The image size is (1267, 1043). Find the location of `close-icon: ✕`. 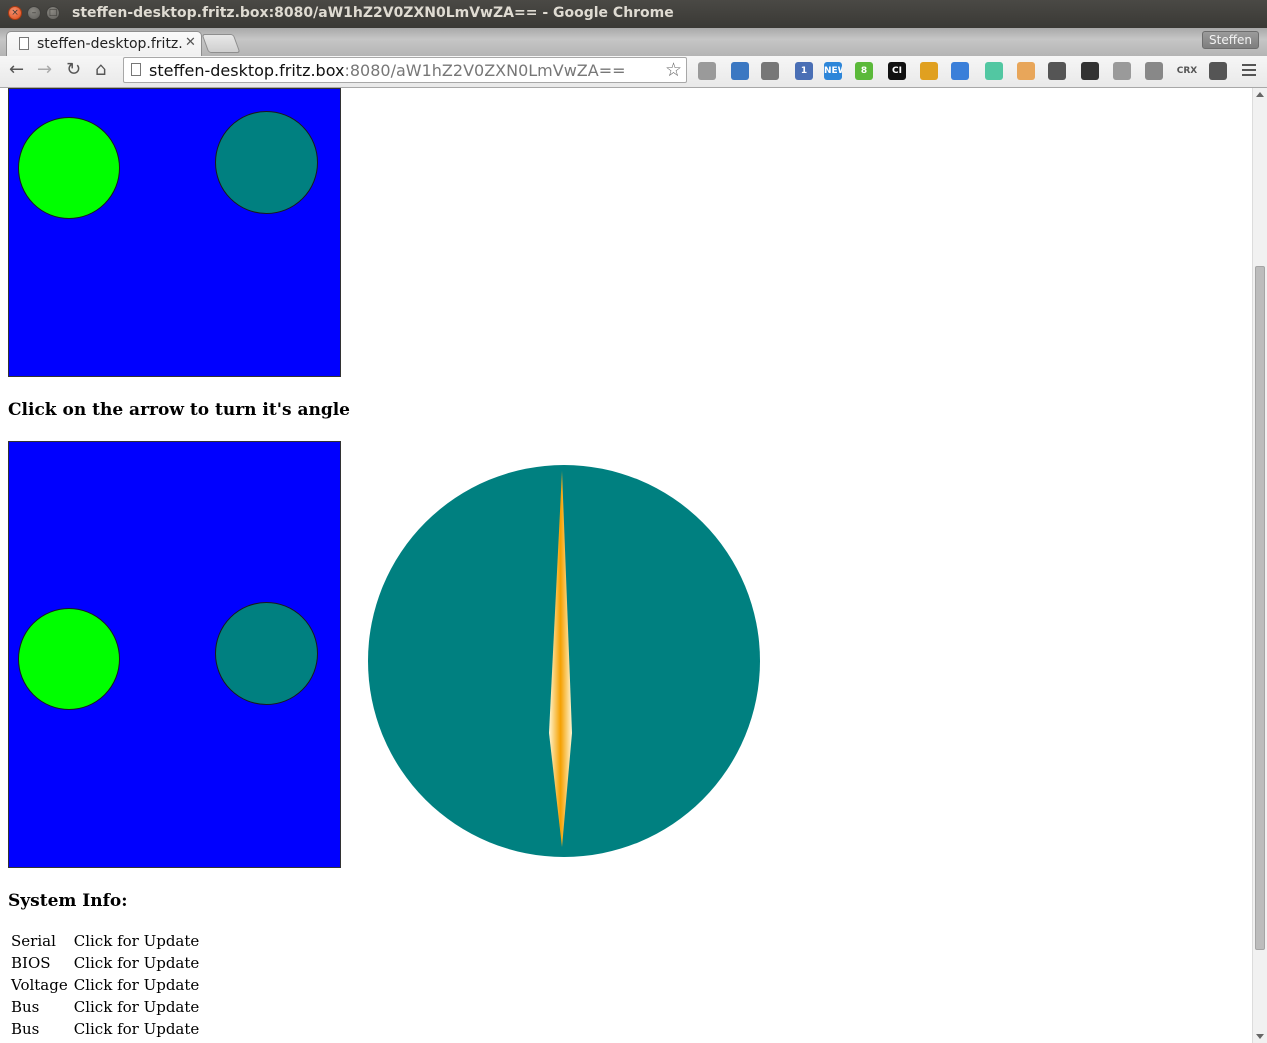

close-icon: ✕ is located at coordinates (190, 42).